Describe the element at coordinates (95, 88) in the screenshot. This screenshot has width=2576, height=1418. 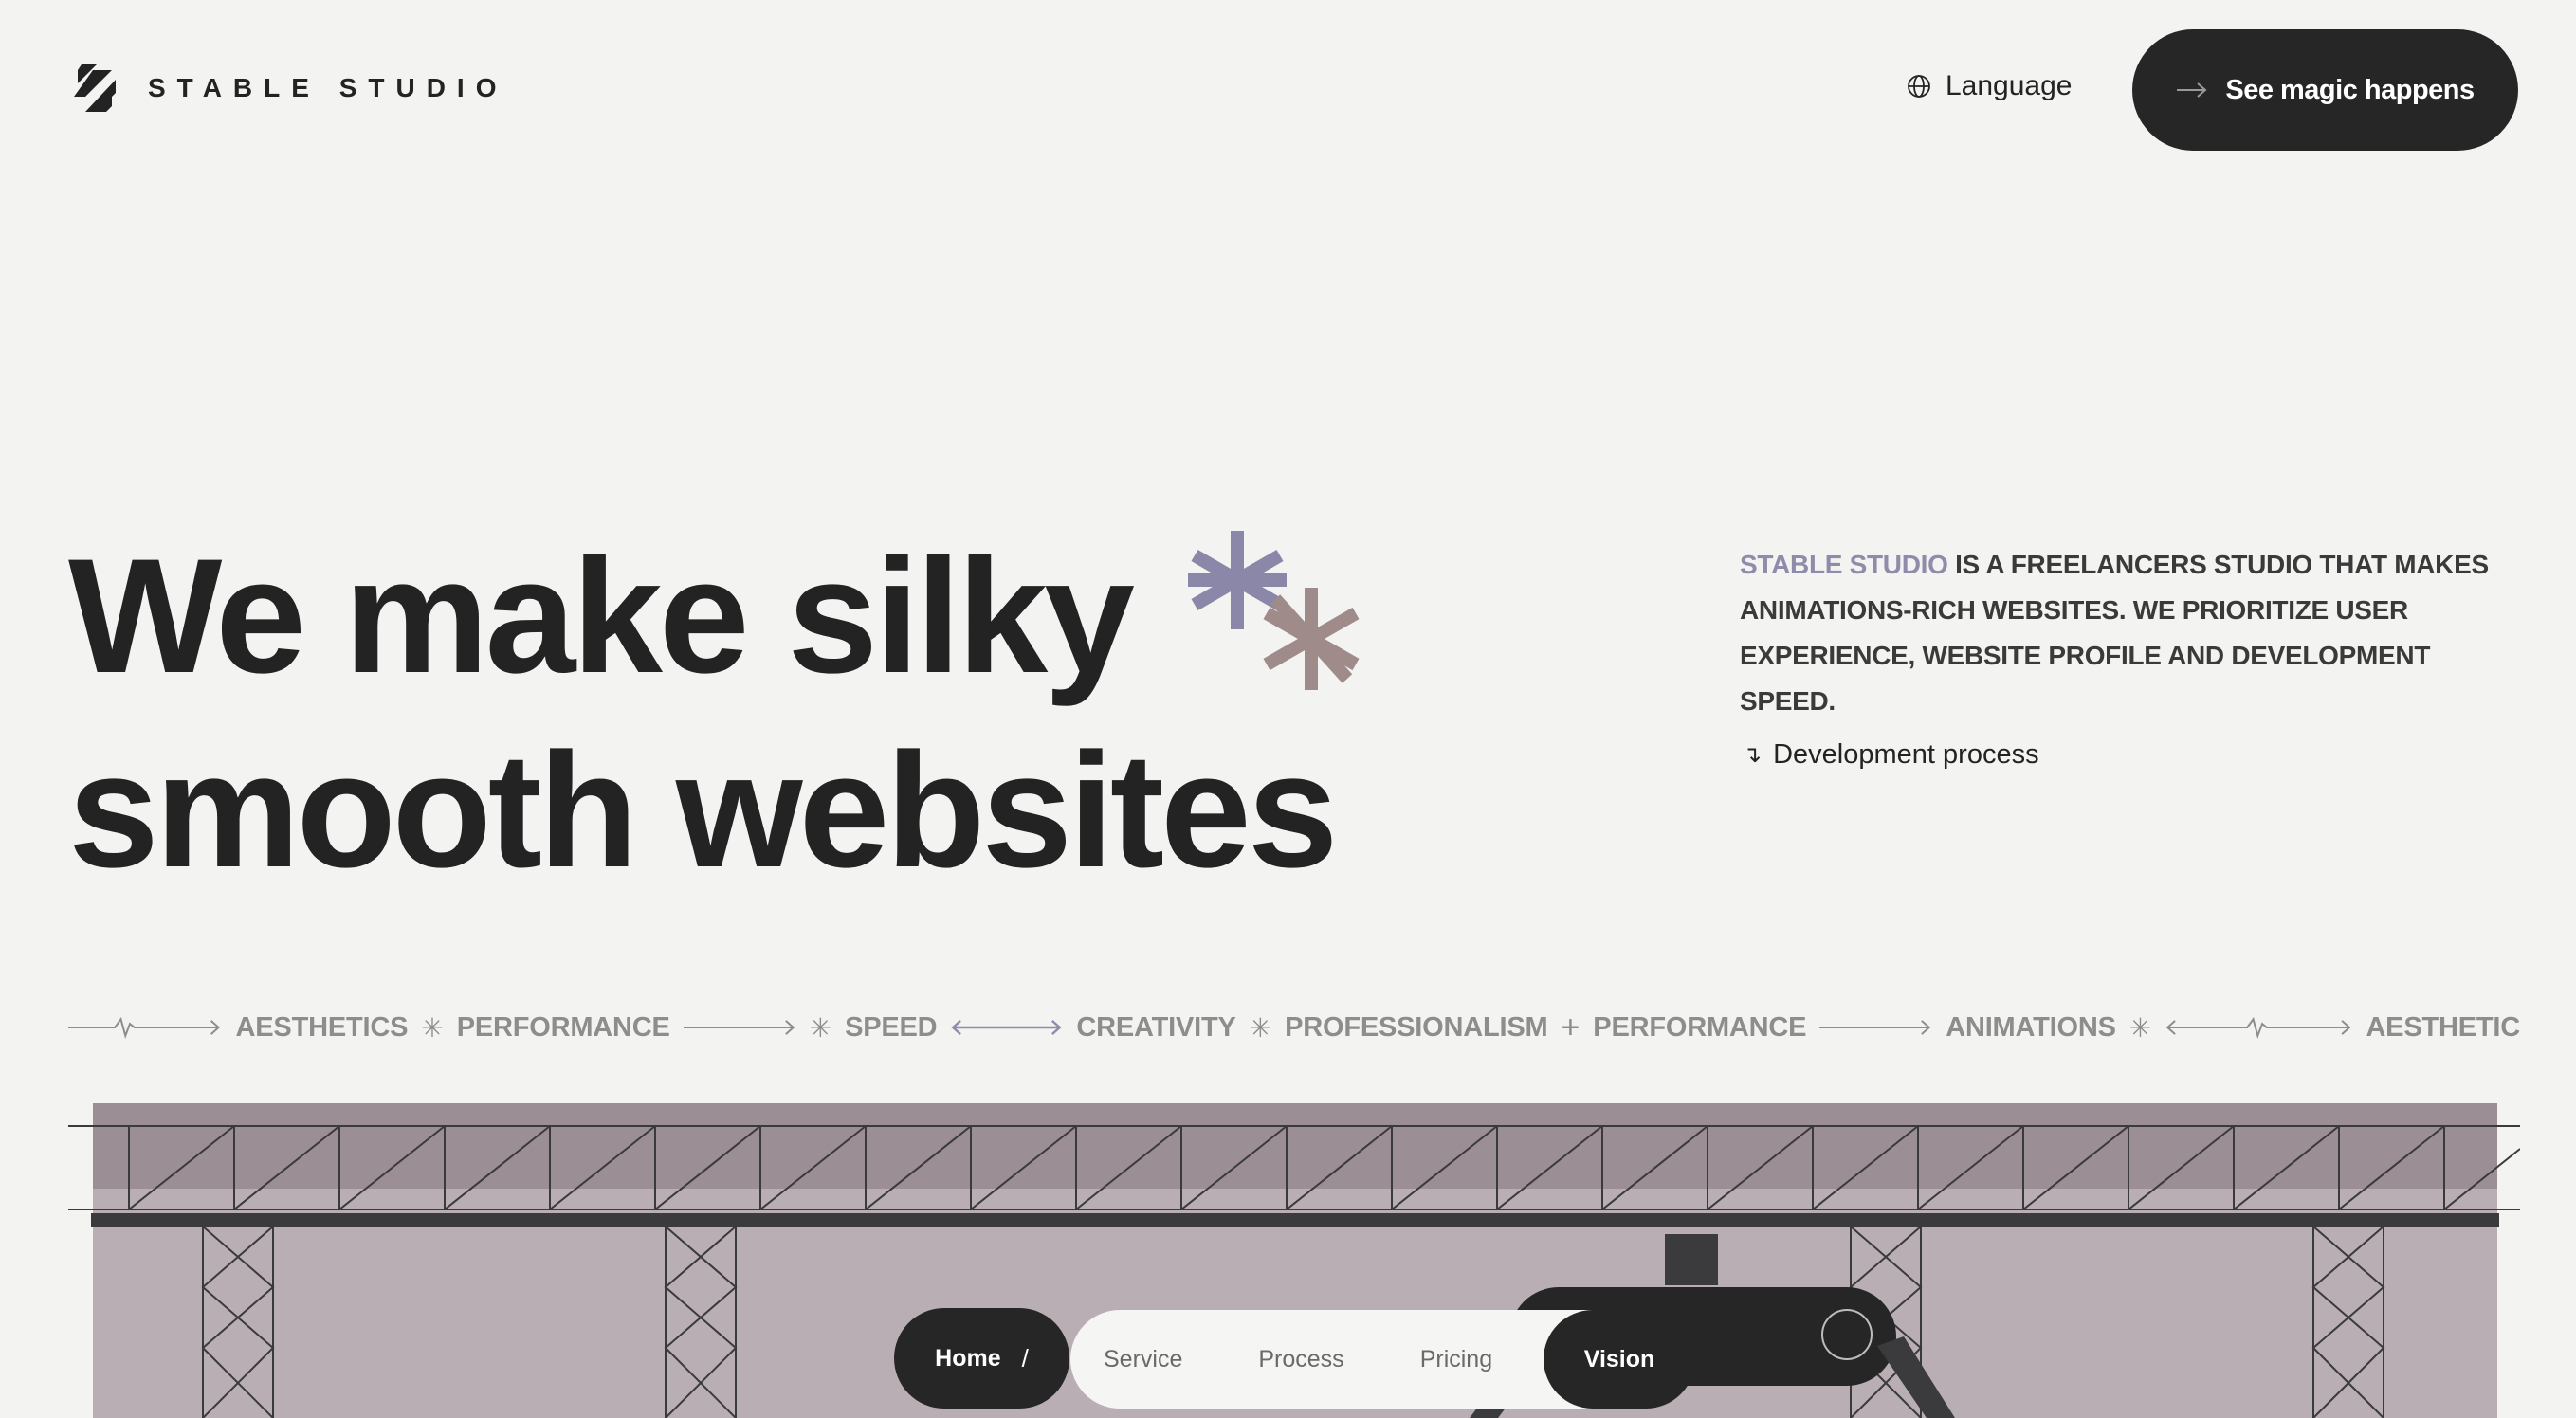
I see `stable-studio-logo-icon` at that location.